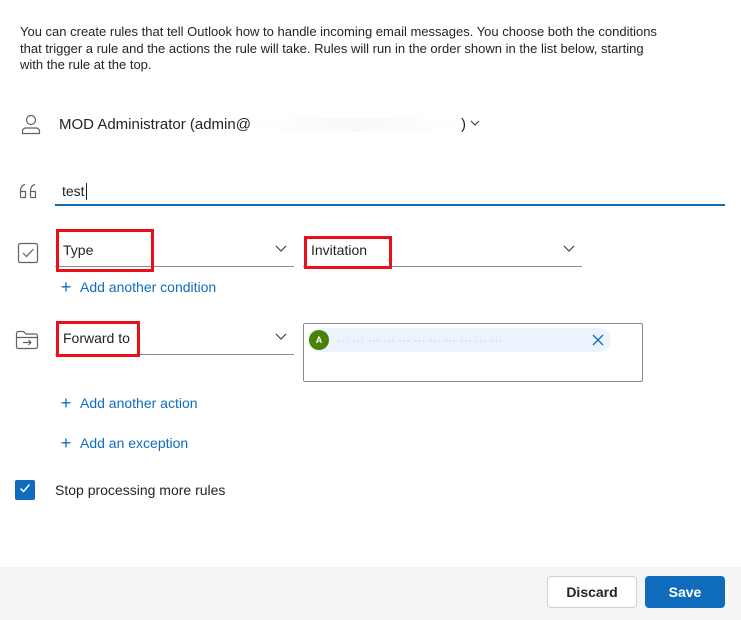  Describe the element at coordinates (390, 192) in the screenshot. I see `rule-name-input` at that location.